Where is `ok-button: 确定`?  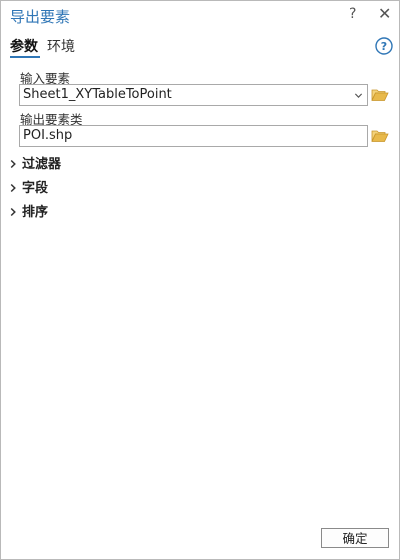 ok-button: 确定 is located at coordinates (355, 538).